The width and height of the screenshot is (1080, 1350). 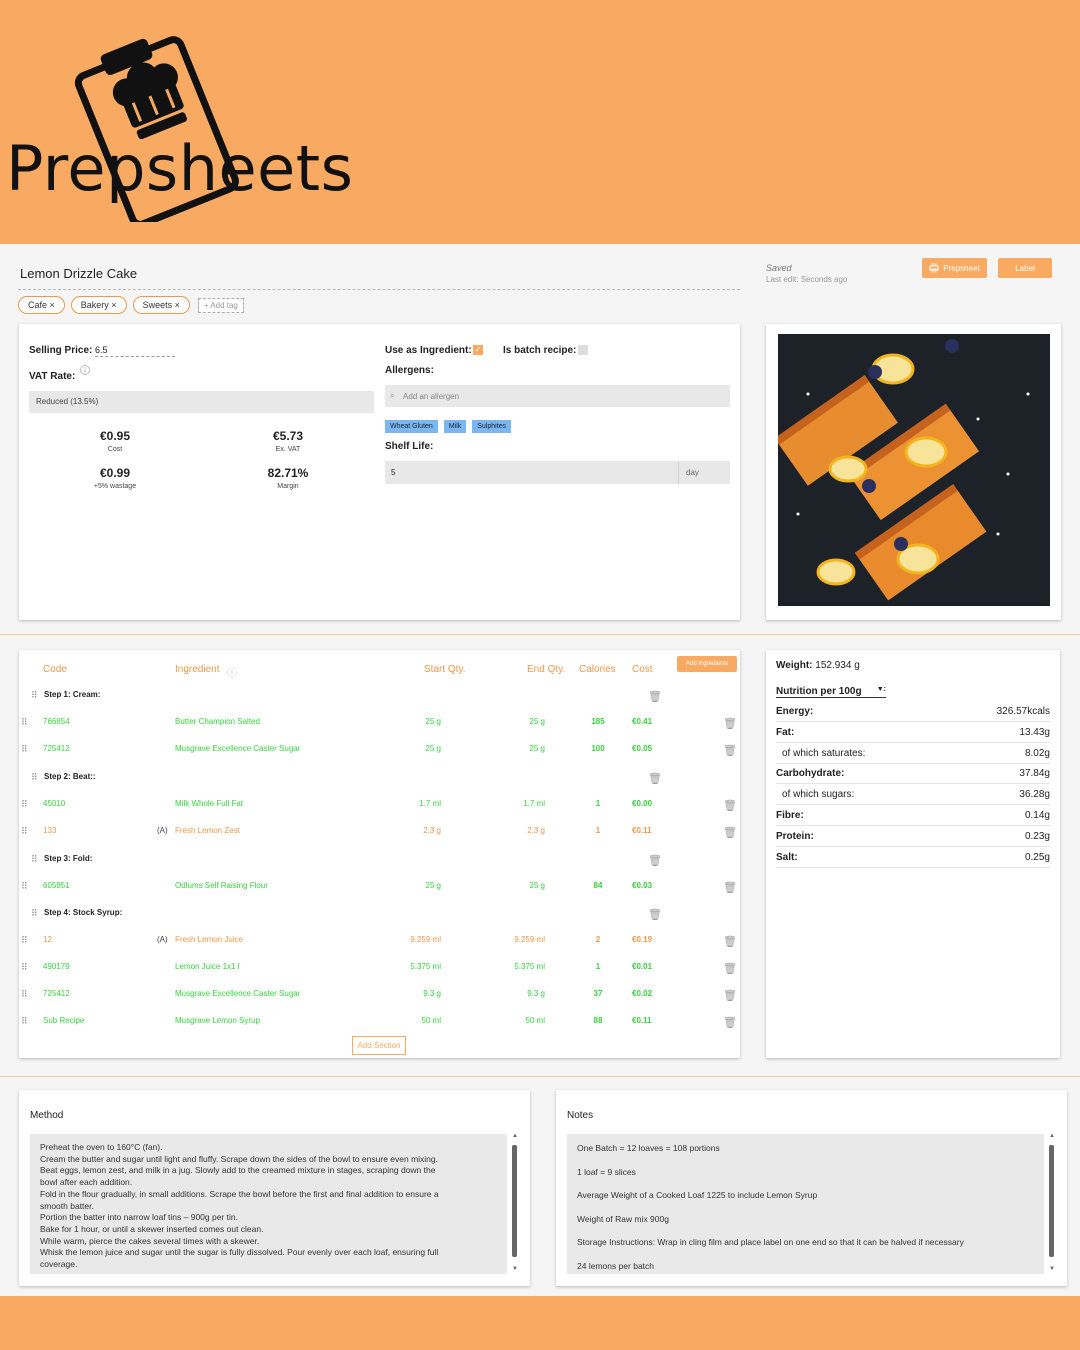 I want to click on use-as-ingredient-checkbox: ✓, so click(x=478, y=350).